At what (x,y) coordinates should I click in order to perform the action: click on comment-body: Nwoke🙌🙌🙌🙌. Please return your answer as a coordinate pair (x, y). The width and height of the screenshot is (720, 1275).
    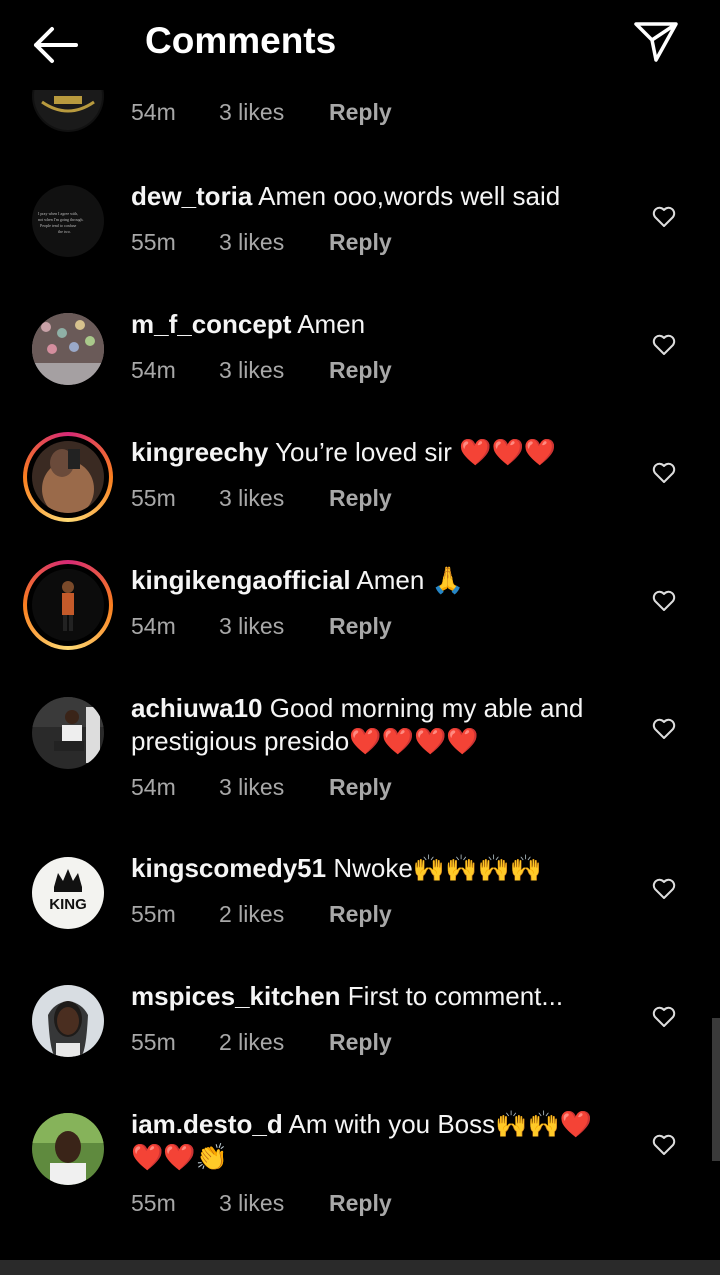
    Looking at the image, I should click on (438, 868).